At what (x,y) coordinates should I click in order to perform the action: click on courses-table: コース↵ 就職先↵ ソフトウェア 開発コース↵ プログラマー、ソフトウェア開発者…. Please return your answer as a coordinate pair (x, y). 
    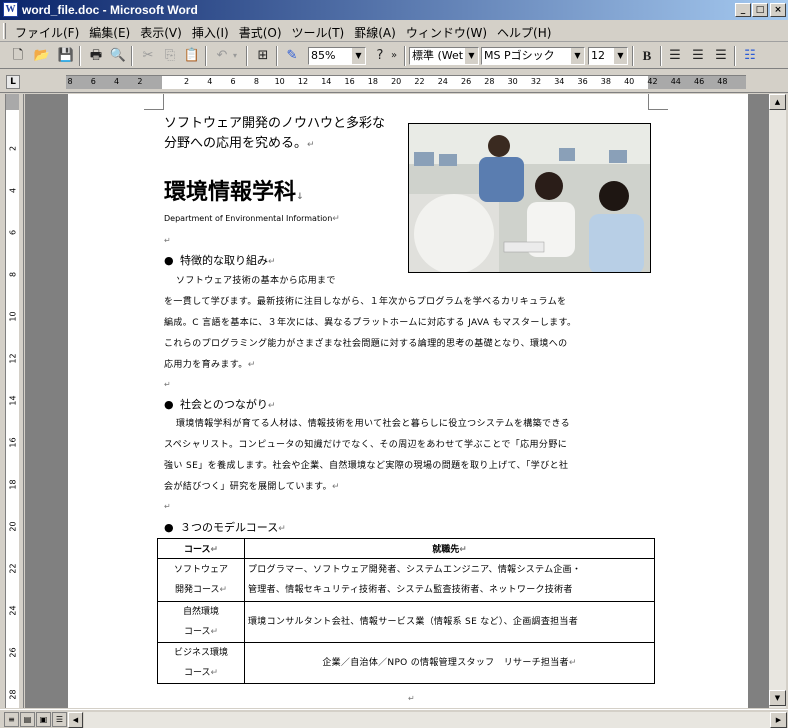
    Looking at the image, I should click on (406, 611).